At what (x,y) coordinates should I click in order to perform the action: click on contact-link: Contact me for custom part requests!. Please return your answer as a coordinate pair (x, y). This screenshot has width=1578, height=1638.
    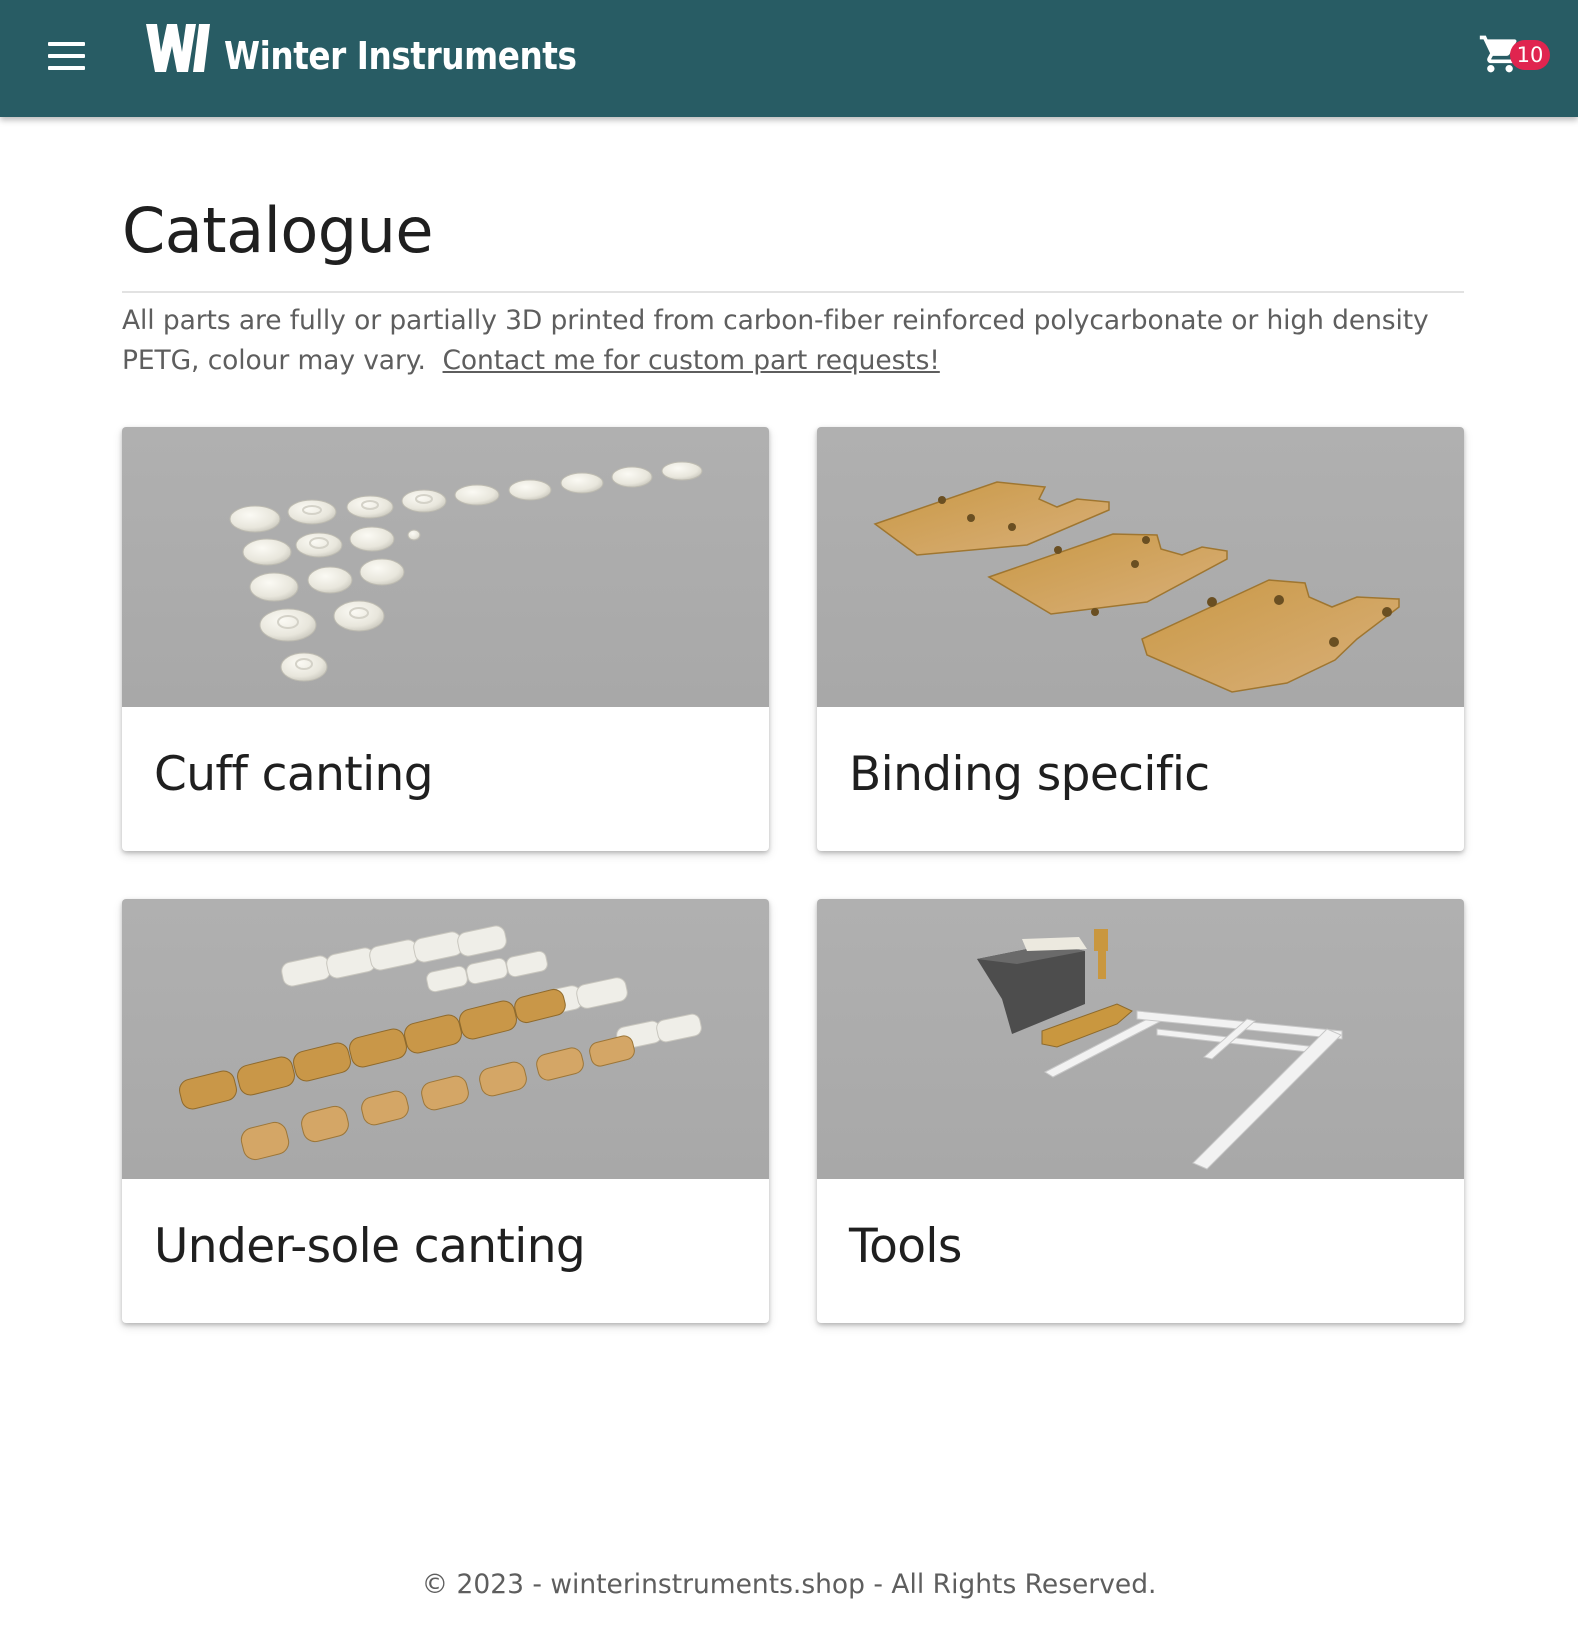
    Looking at the image, I should click on (691, 360).